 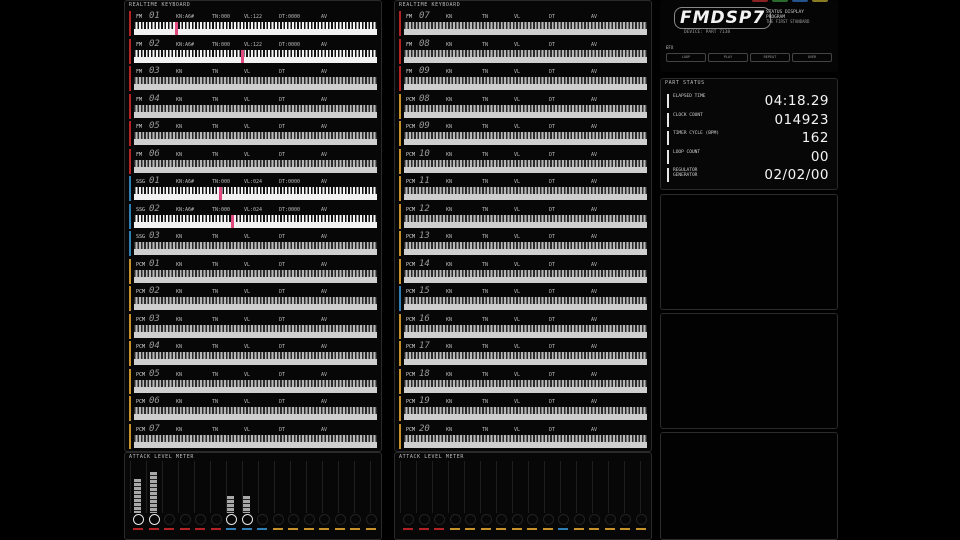 I want to click on channel-info: FM 04 KN TN VL DT AV, so click(x=254, y=99).